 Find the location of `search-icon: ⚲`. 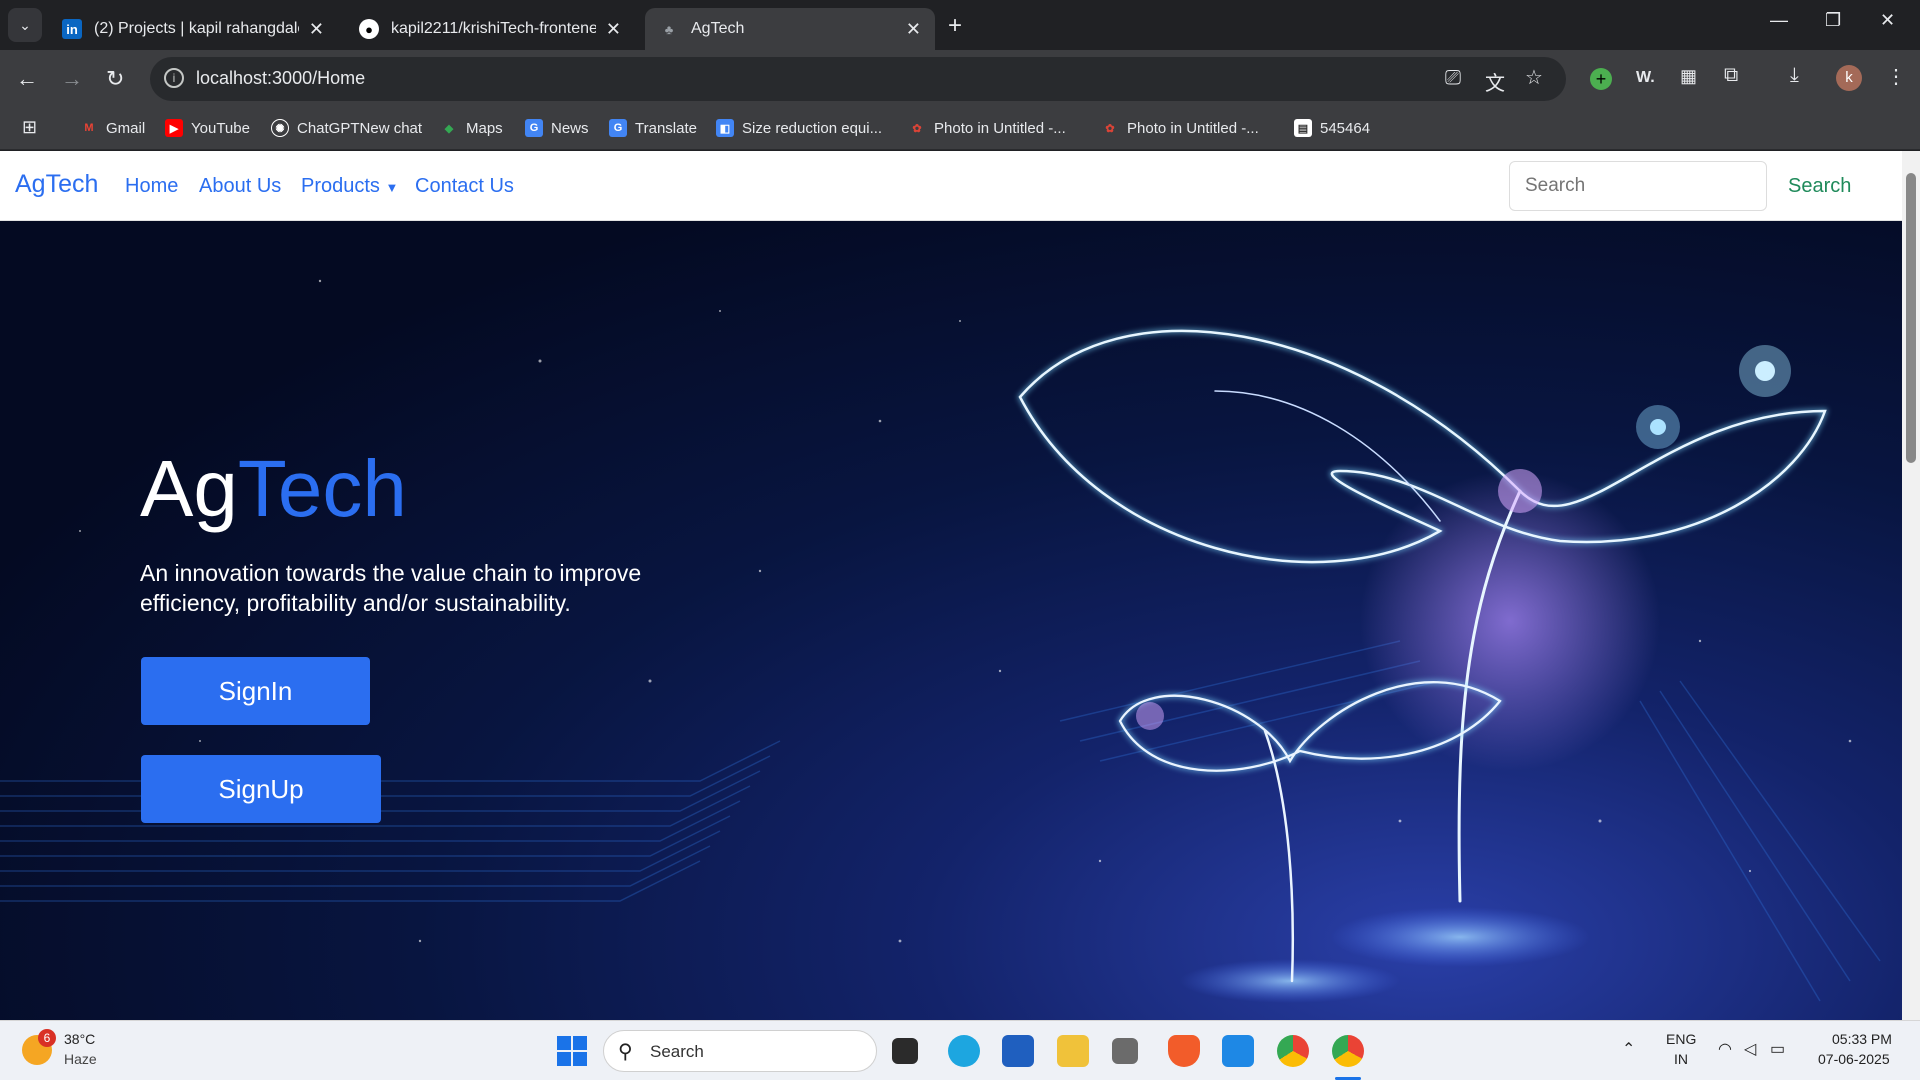

search-icon: ⚲ is located at coordinates (625, 1052).